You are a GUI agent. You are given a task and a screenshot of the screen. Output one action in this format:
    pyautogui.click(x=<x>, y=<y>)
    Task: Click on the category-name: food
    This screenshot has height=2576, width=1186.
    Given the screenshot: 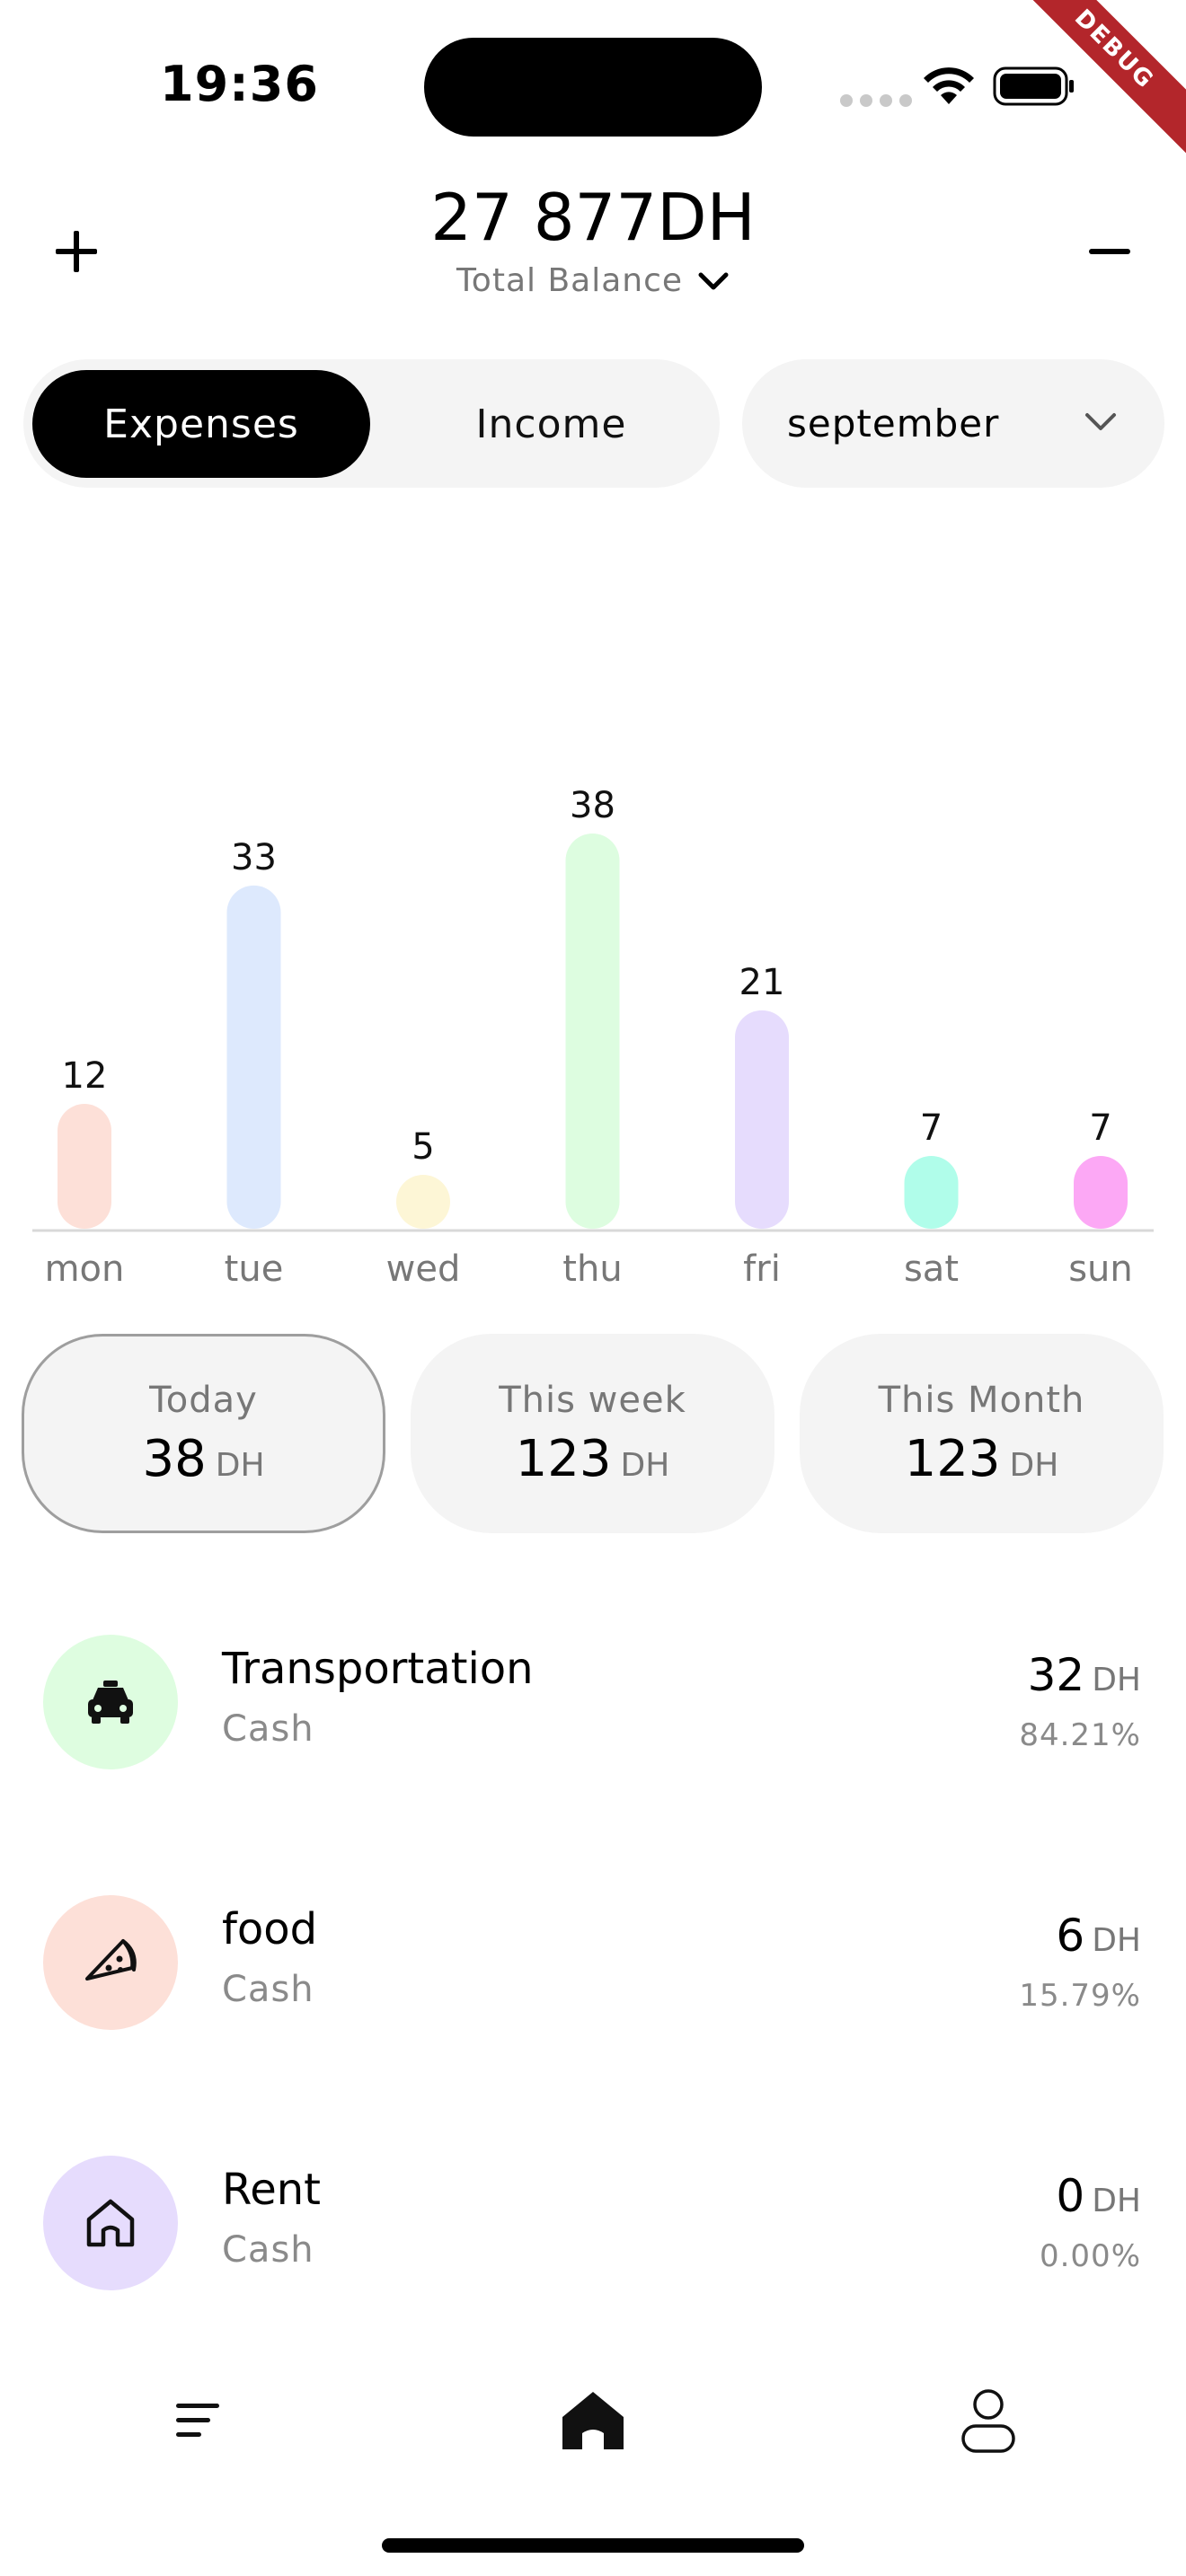 What is the action you would take?
    pyautogui.click(x=270, y=1929)
    